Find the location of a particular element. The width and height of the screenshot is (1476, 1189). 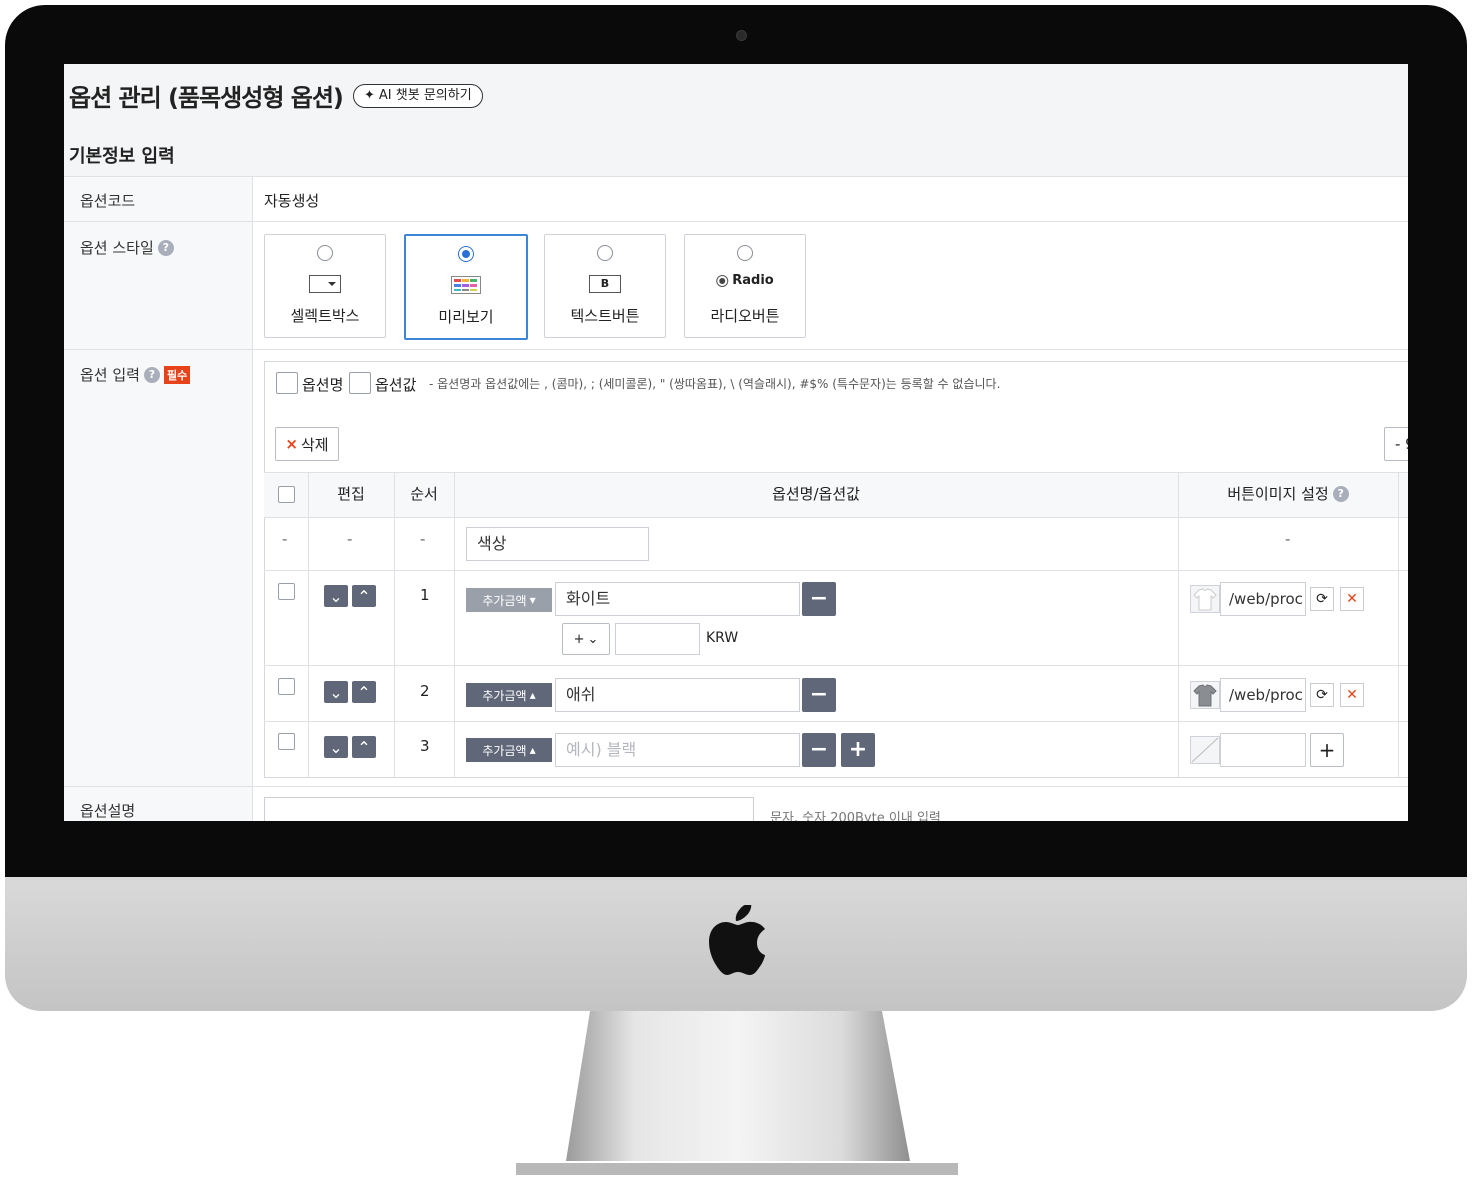

style-radiobutton-card: Radio 라디오버튼 is located at coordinates (745, 286).